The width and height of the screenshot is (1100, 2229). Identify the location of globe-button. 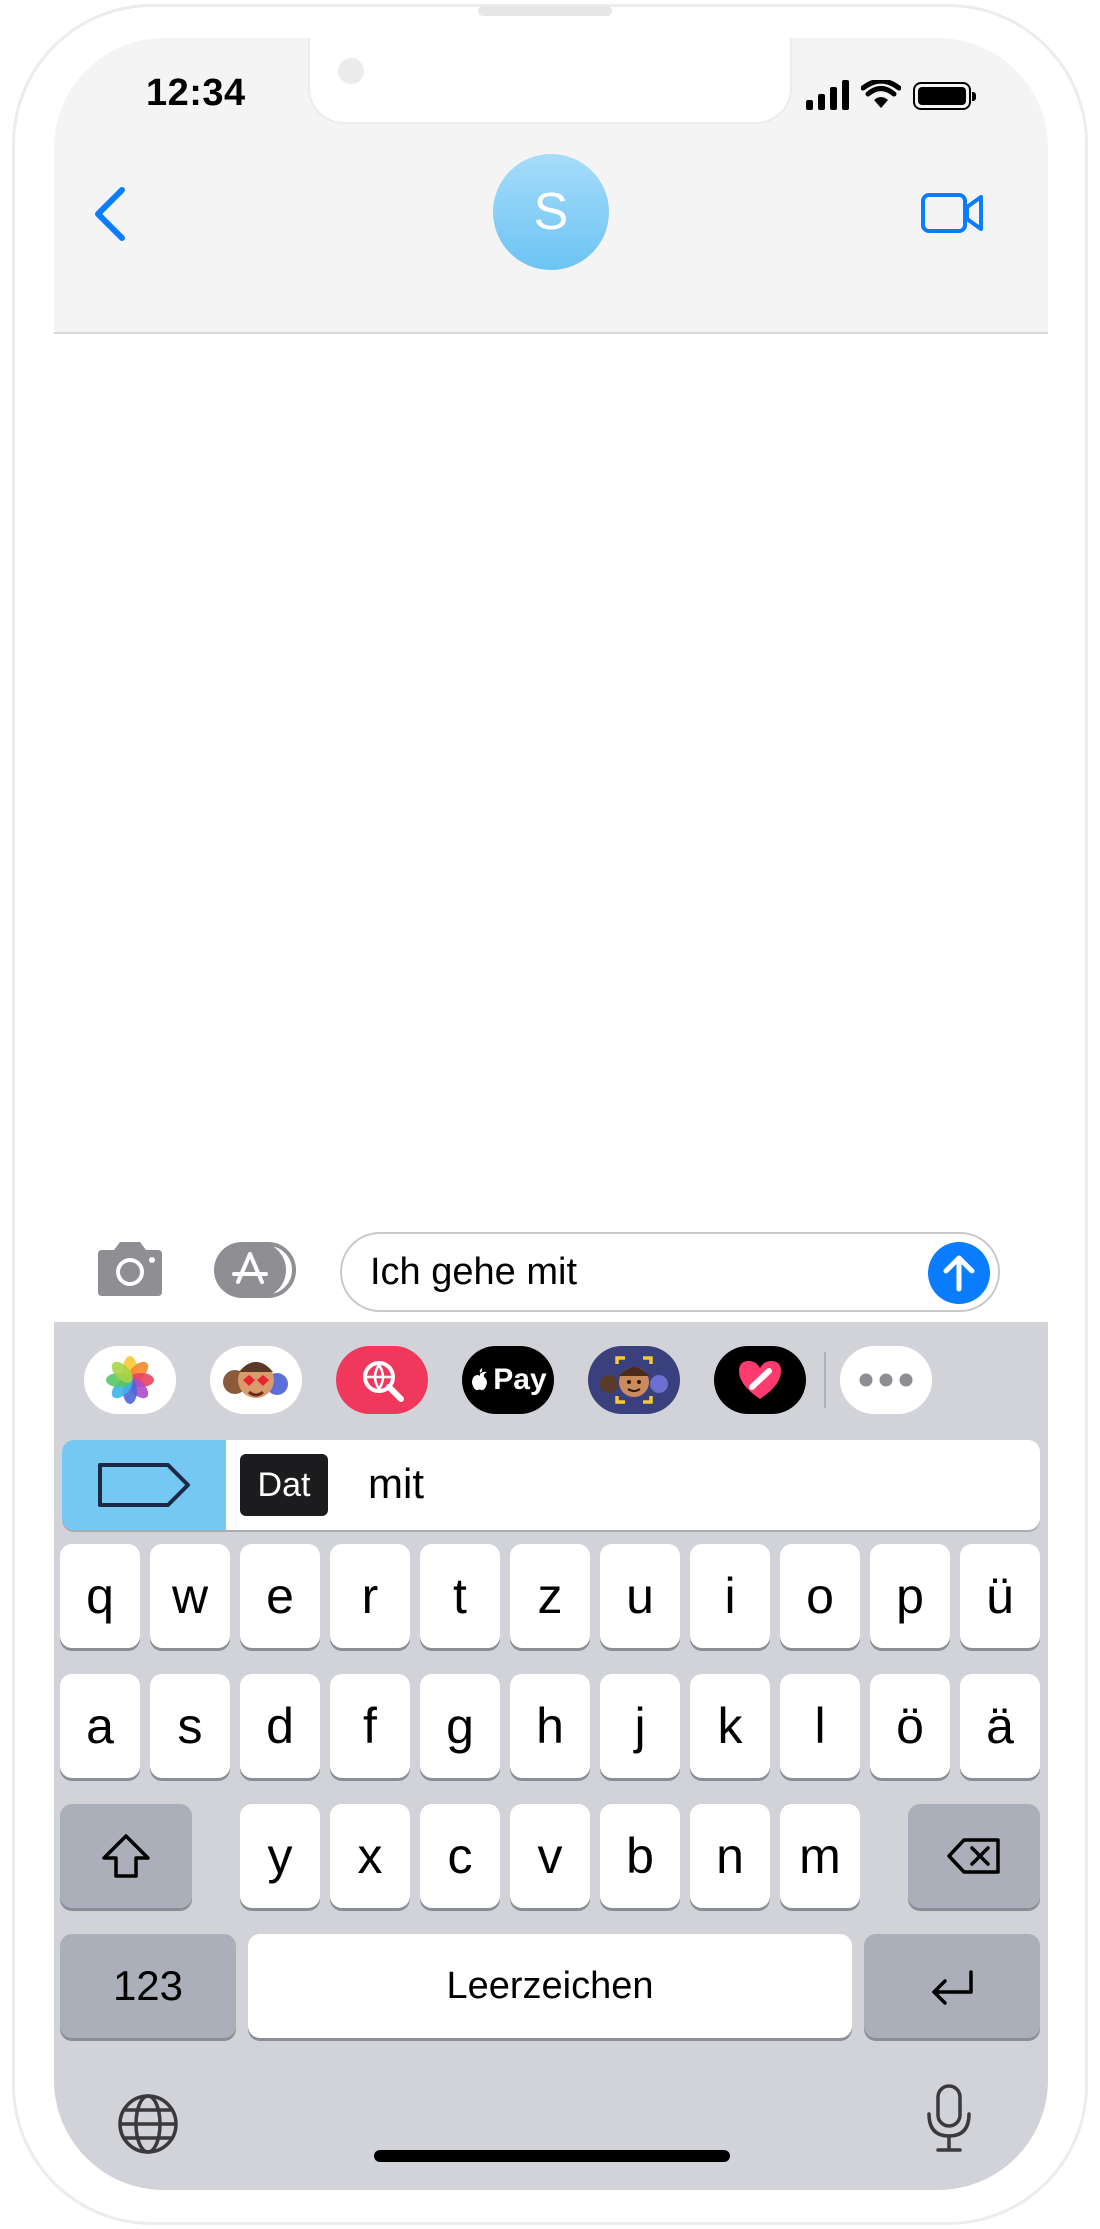
(148, 2124).